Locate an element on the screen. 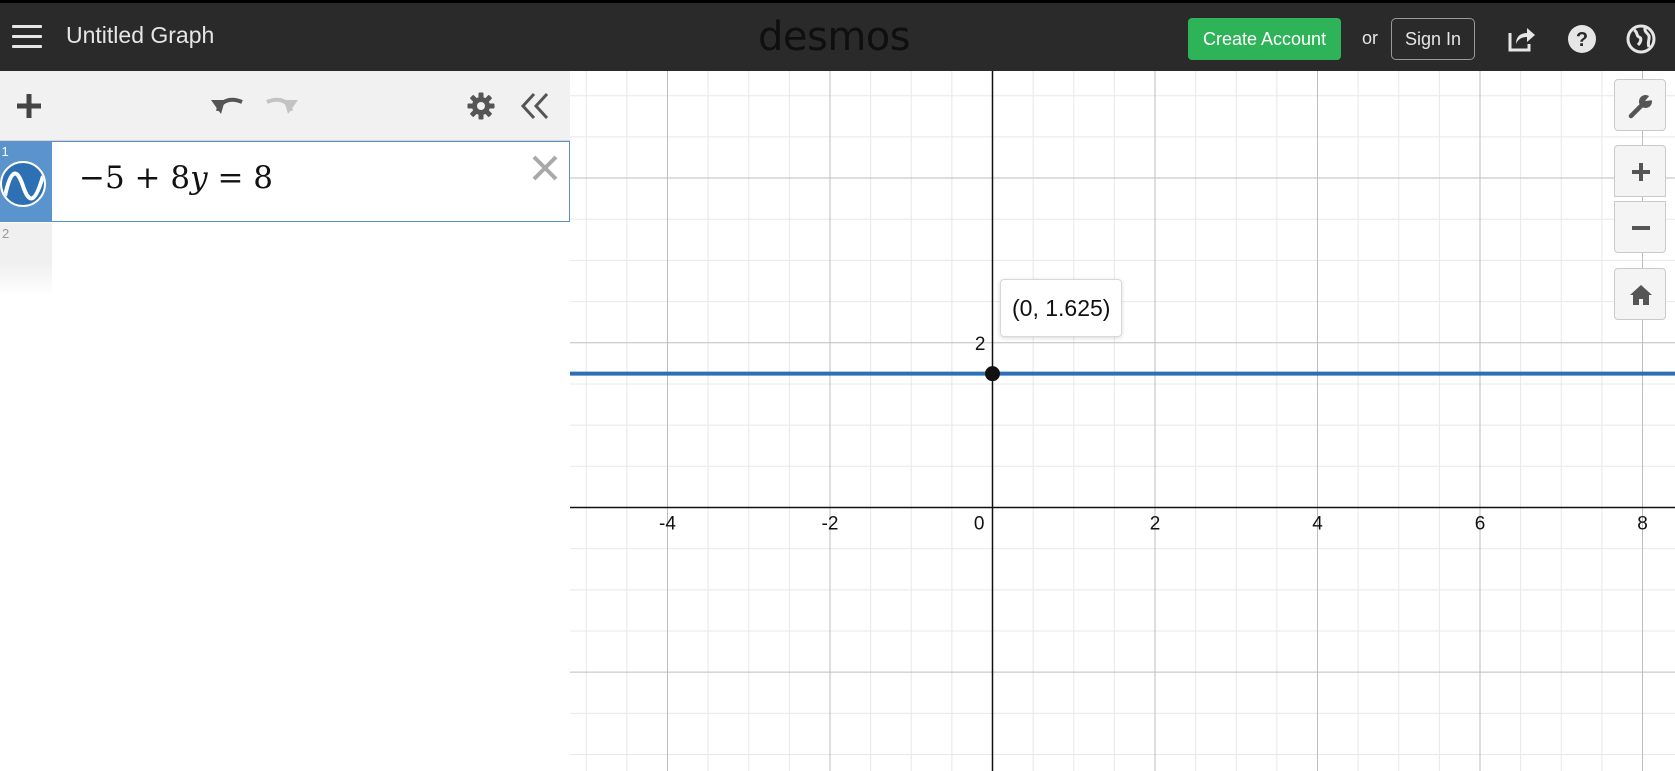 The image size is (1675, 771). expression-row-empty: 2 is located at coordinates (285, 259).